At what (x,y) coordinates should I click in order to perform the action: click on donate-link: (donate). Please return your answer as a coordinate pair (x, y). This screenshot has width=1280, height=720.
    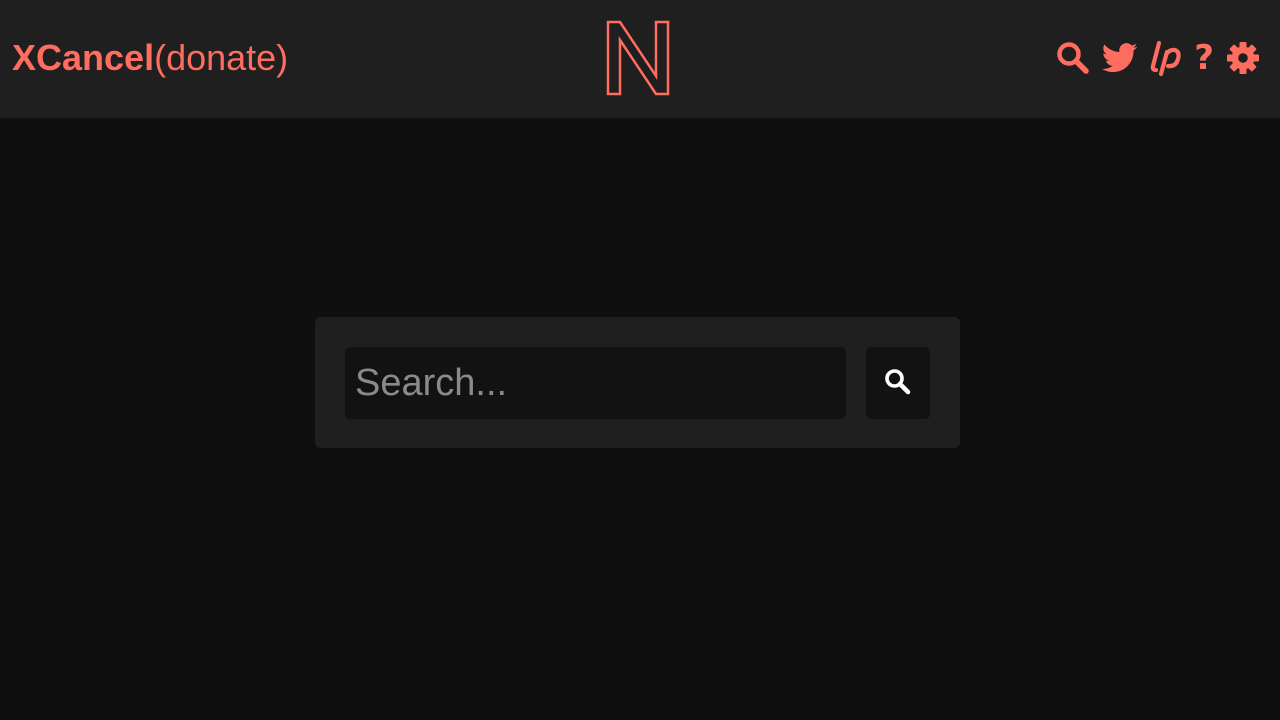
    Looking at the image, I should click on (221, 58).